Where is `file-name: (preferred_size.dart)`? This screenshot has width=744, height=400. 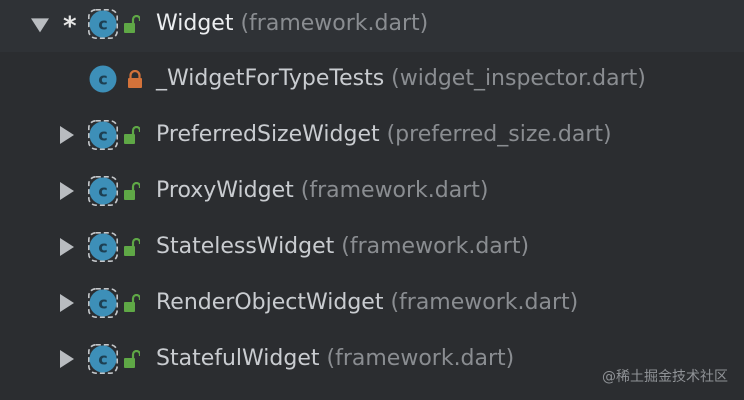 file-name: (preferred_size.dart) is located at coordinates (495, 134).